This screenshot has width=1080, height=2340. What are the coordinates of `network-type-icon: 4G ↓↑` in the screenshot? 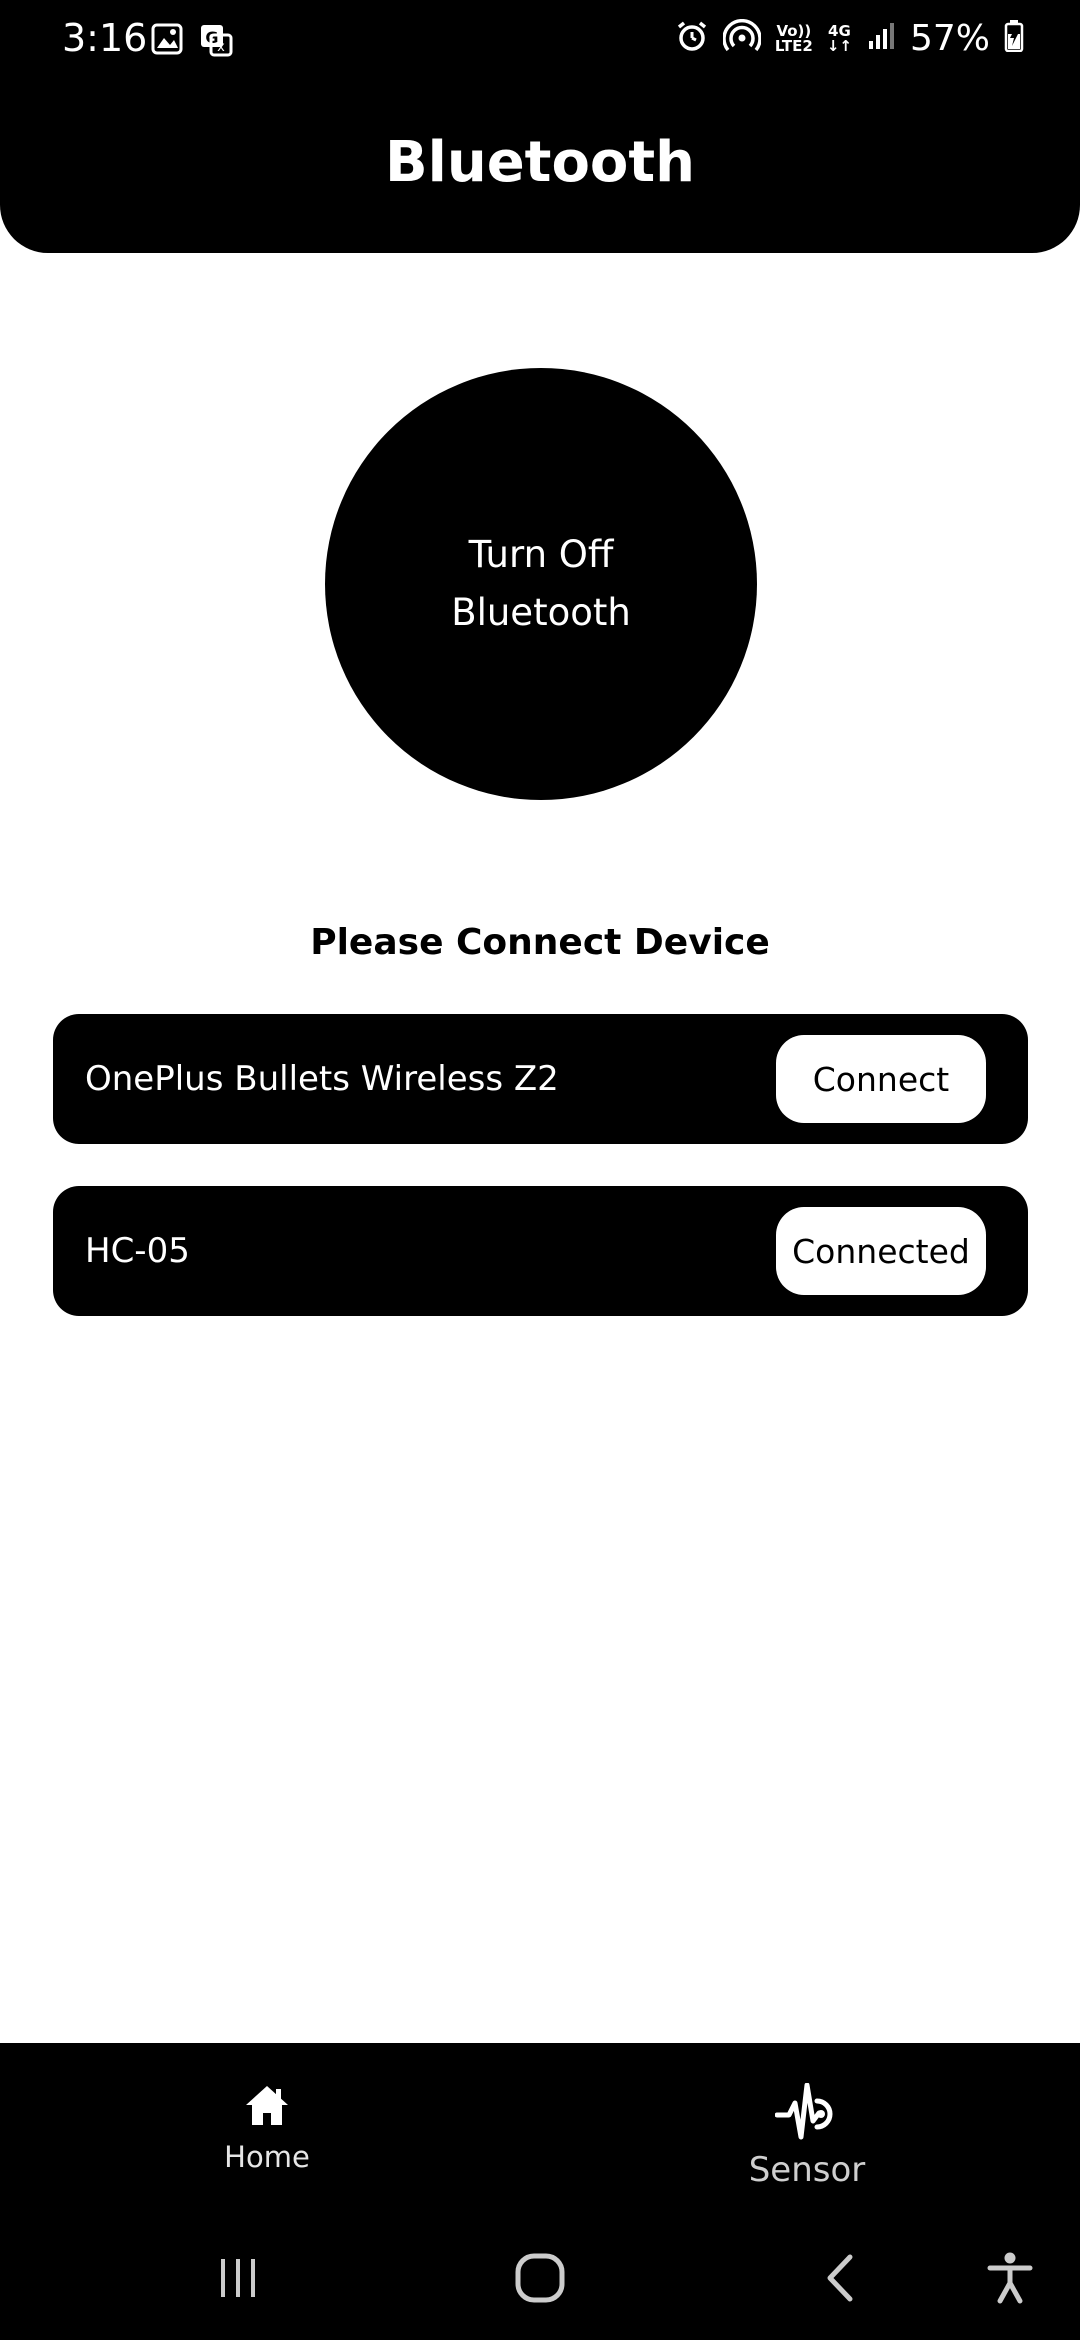 It's located at (839, 39).